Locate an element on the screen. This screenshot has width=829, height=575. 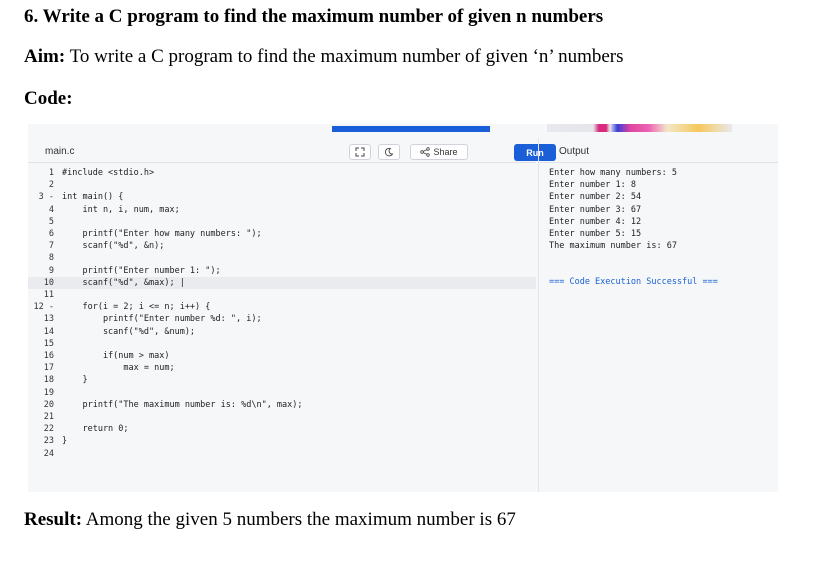
output-line: Enter number 3: 67 is located at coordinates (595, 209).